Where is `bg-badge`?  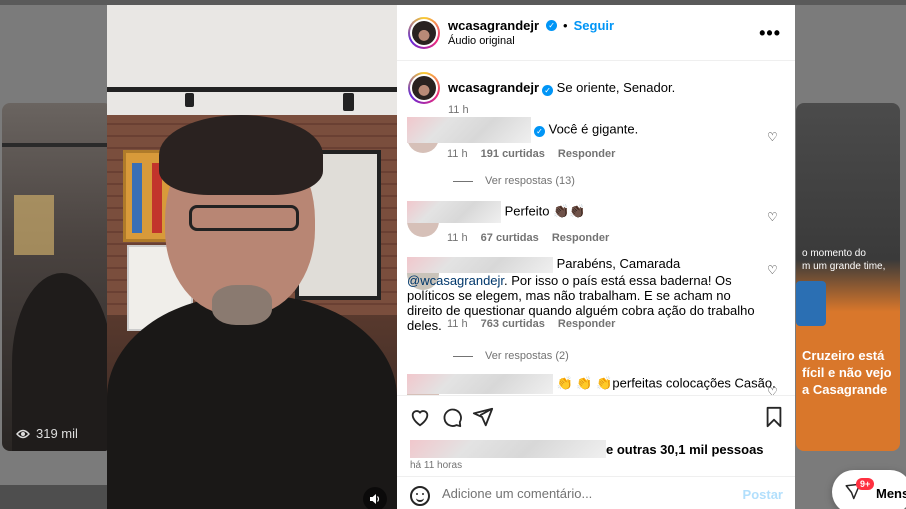 bg-badge is located at coordinates (811, 303).